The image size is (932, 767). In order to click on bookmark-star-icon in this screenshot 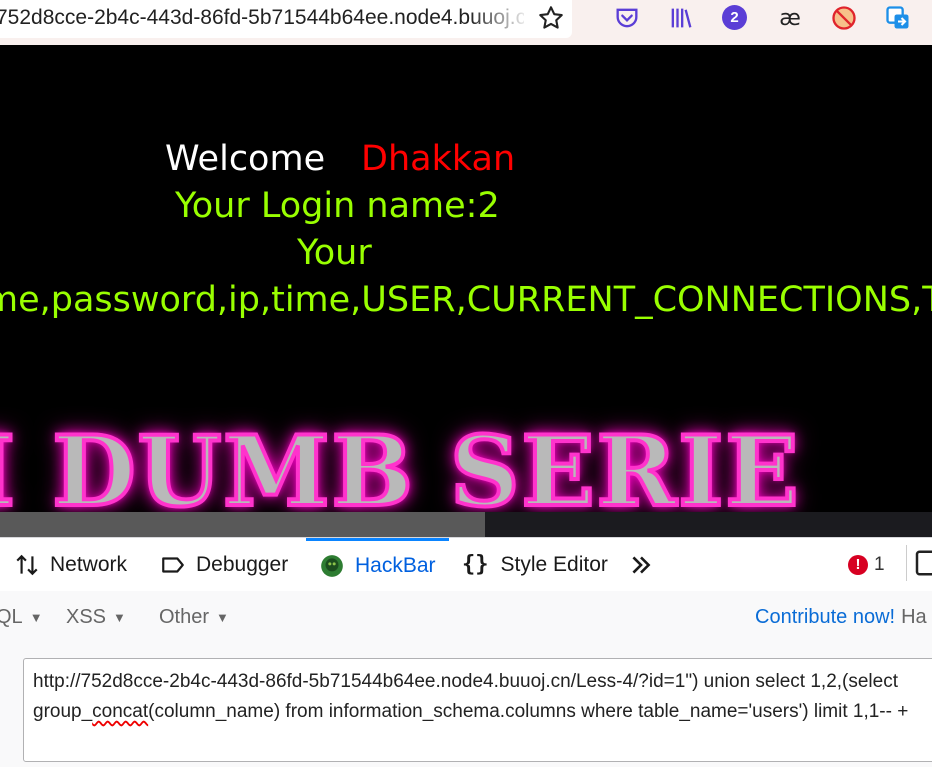, I will do `click(551, 18)`.